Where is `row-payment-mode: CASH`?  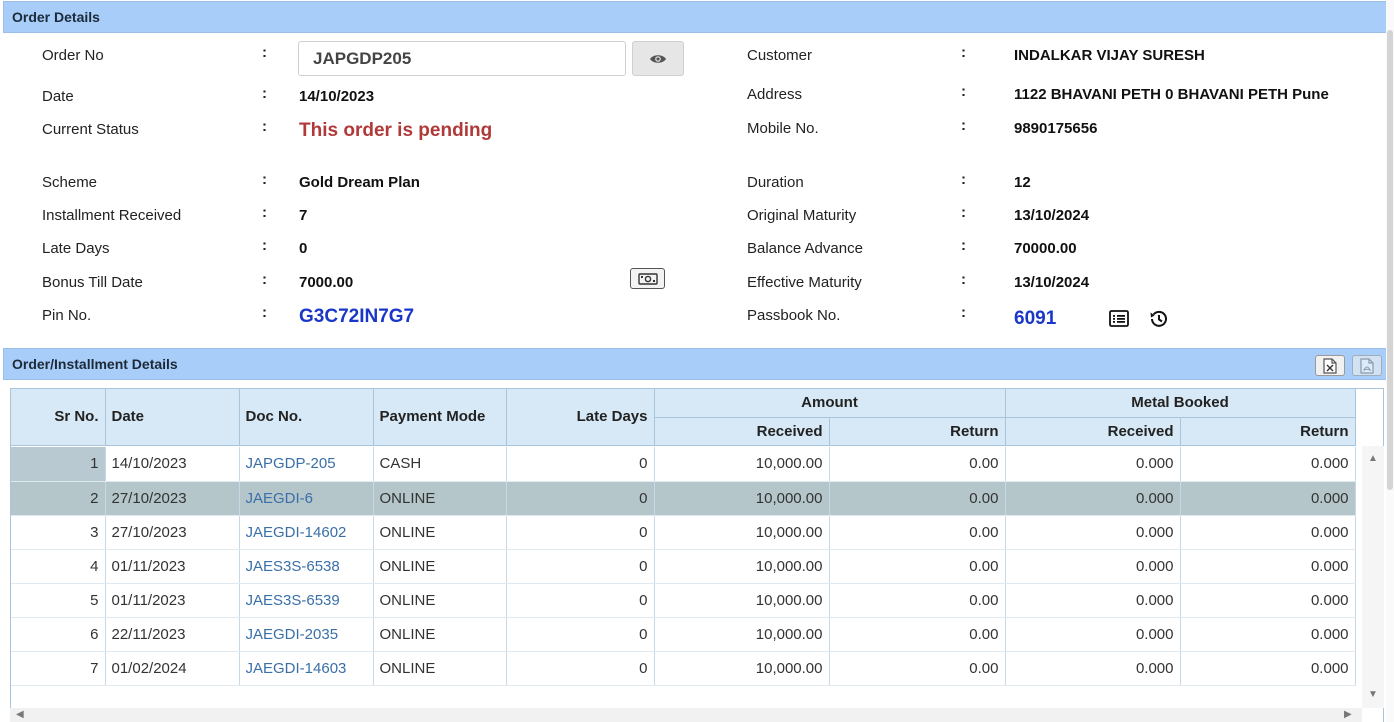
row-payment-mode: CASH is located at coordinates (440, 464).